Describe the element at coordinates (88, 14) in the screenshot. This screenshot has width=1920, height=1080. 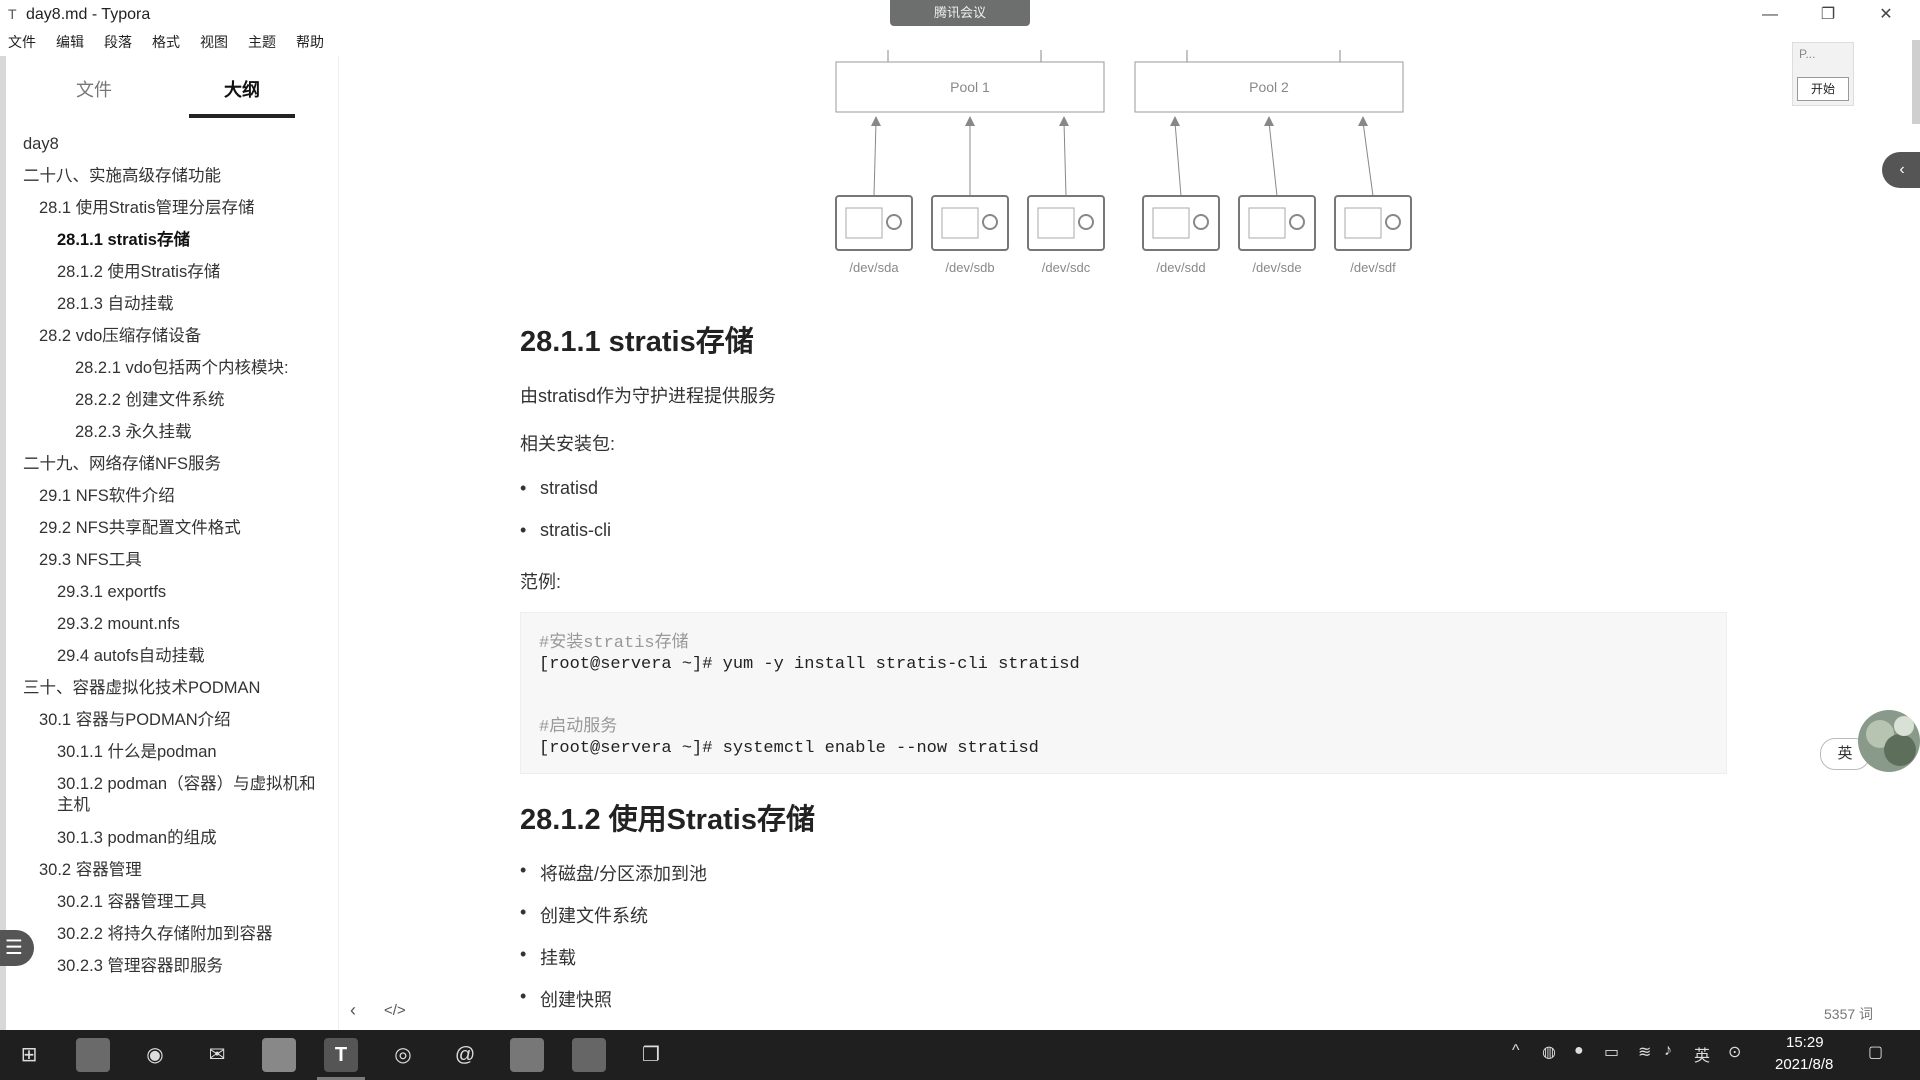
I see `window-title: day8.md - Typora` at that location.